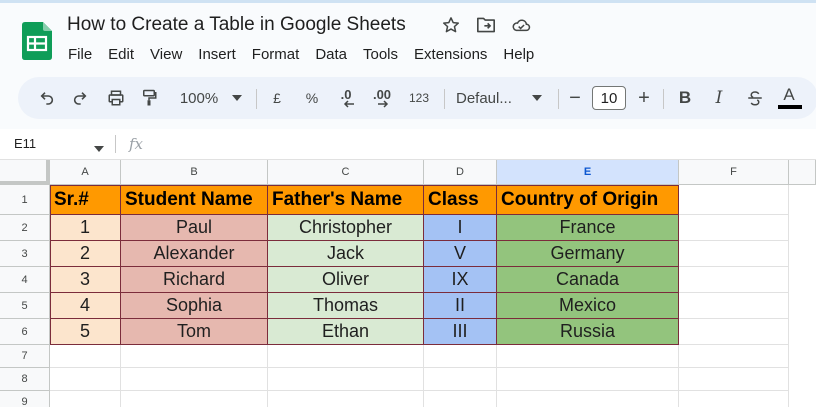  What do you see at coordinates (37, 41) in the screenshot?
I see `sheets-logo-icon` at bounding box center [37, 41].